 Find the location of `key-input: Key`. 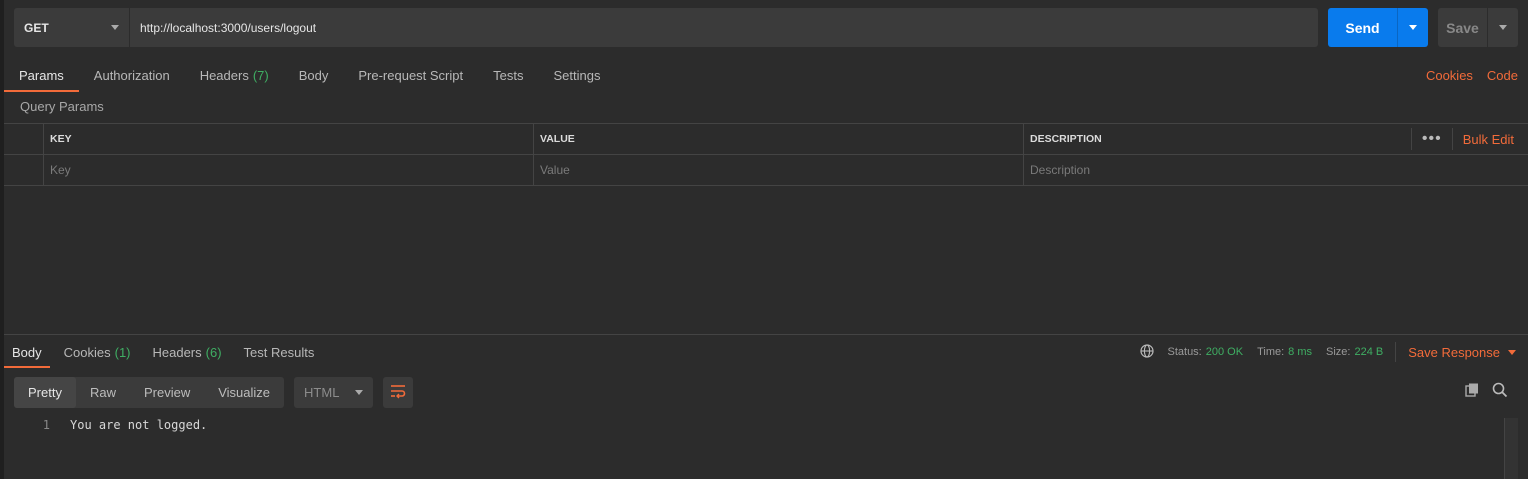

key-input: Key is located at coordinates (289, 170).